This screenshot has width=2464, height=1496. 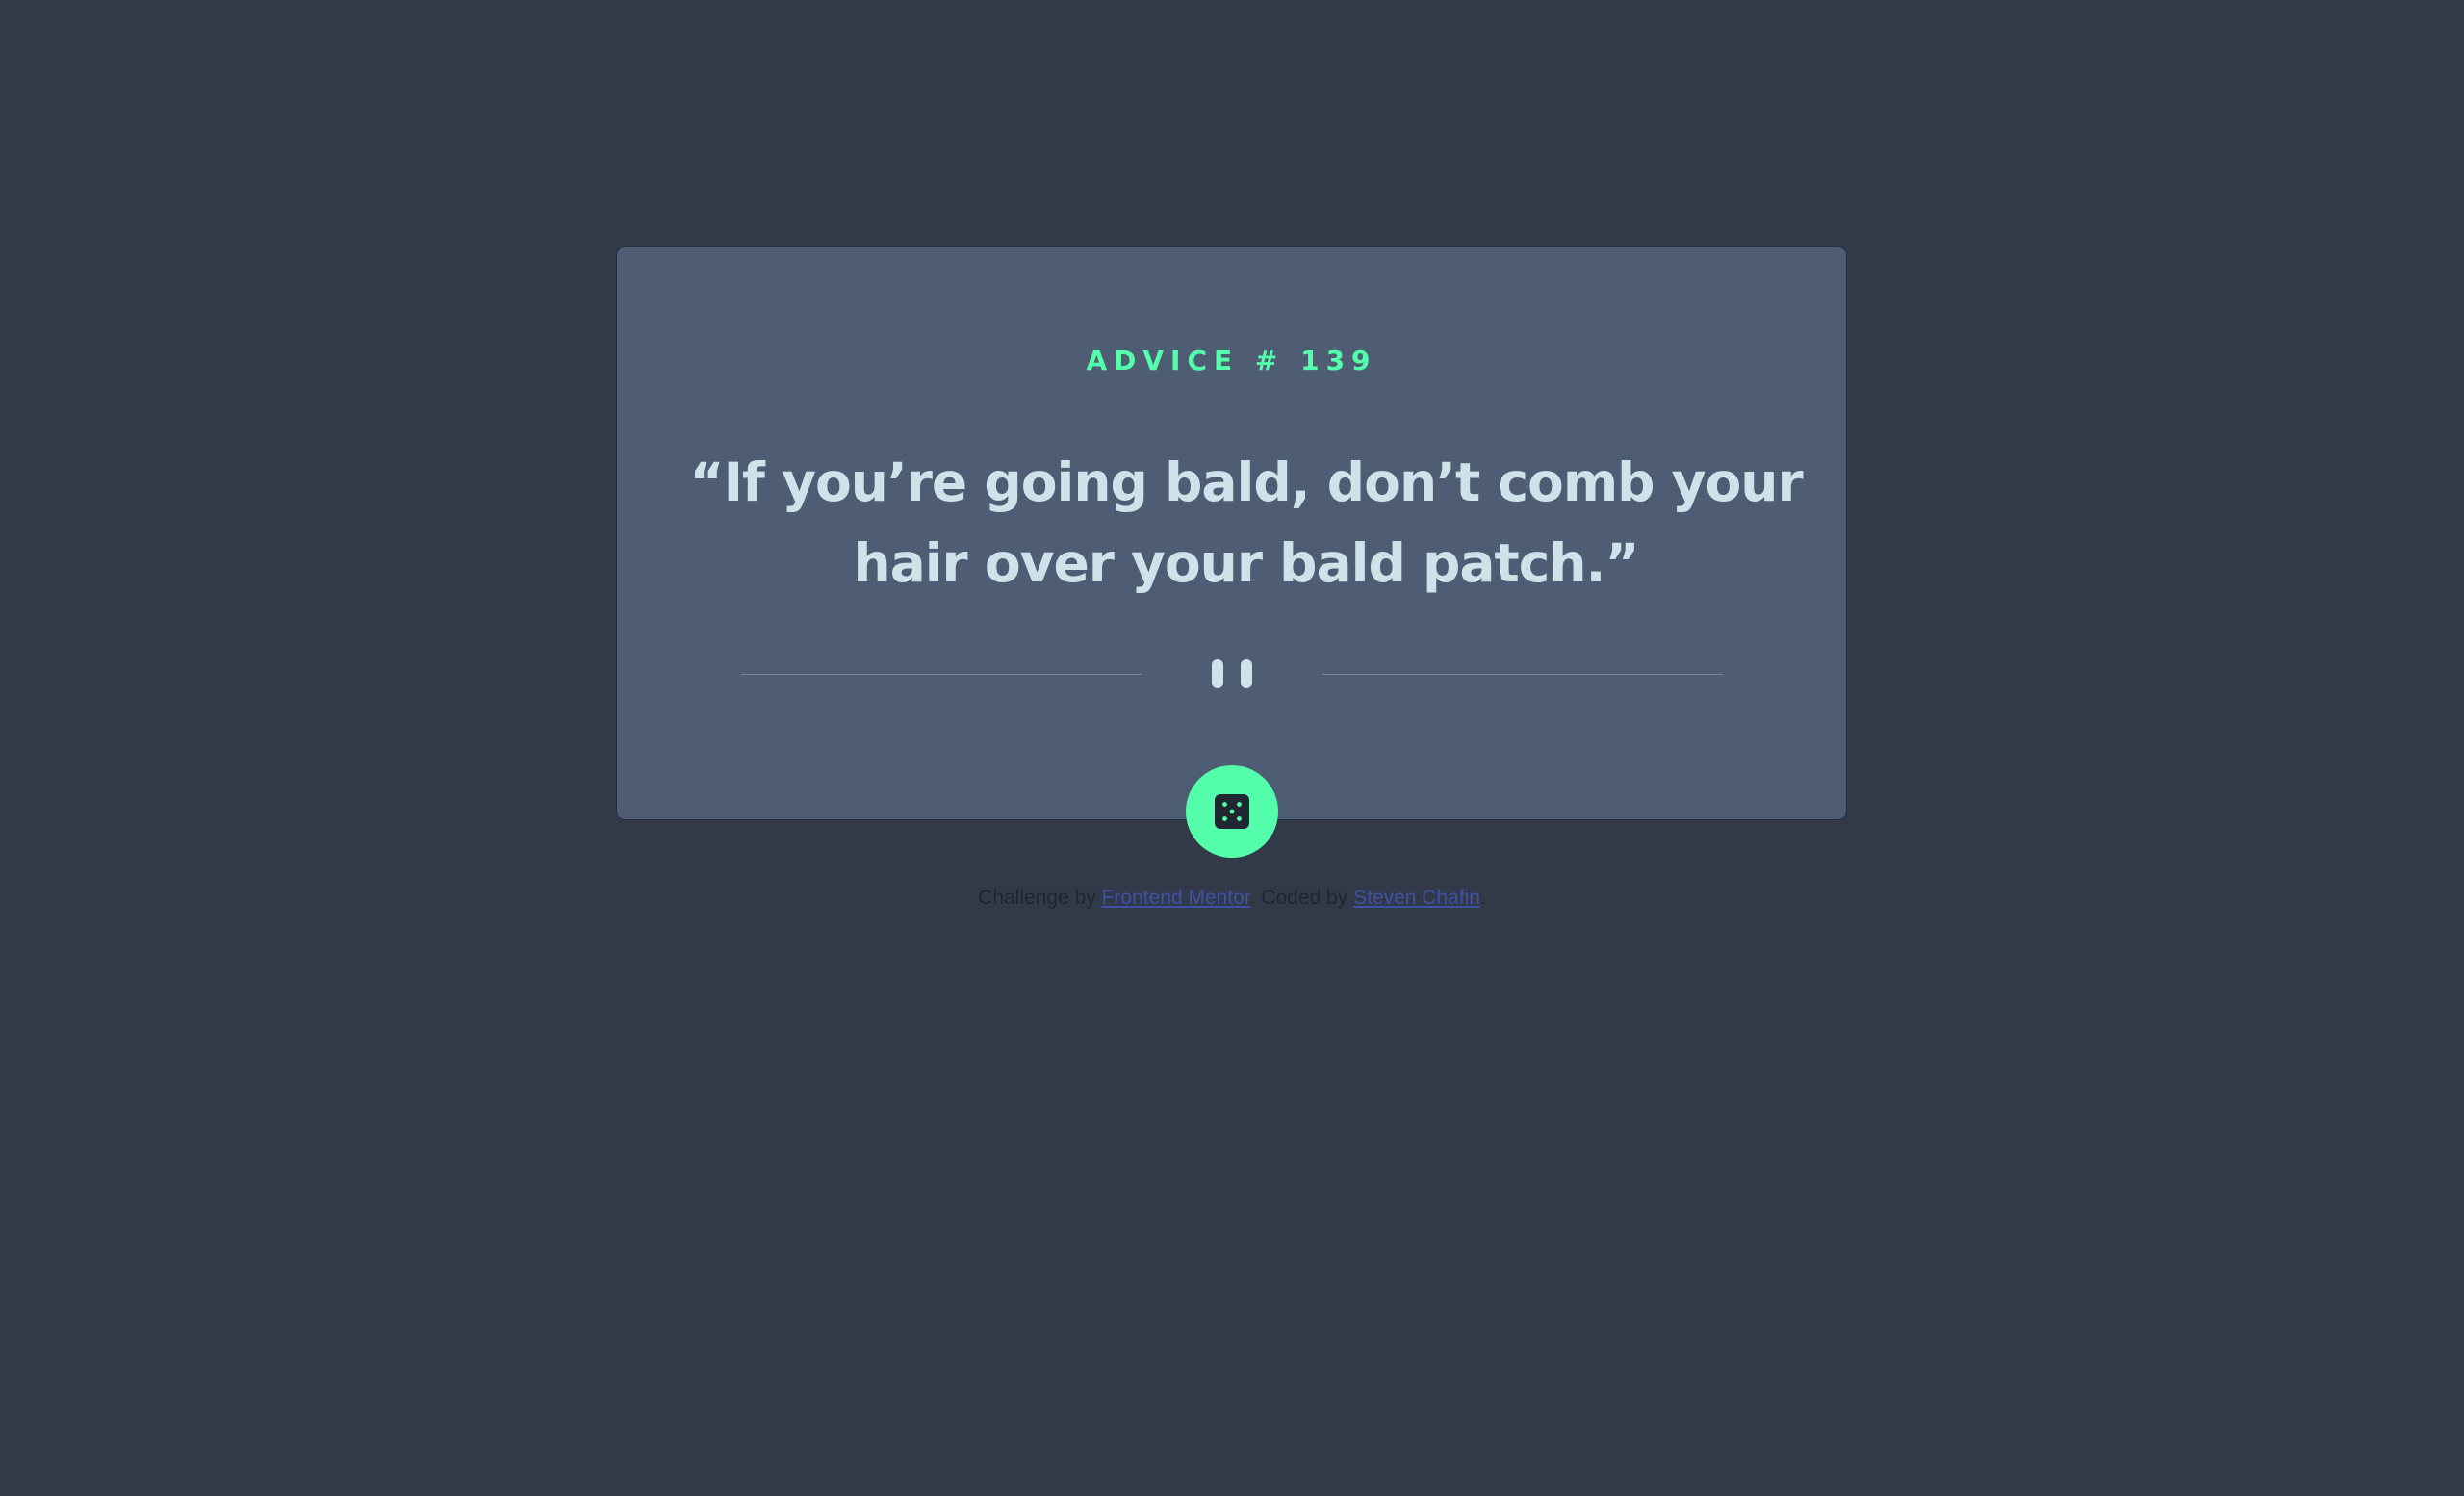 What do you see at coordinates (1301, 898) in the screenshot?
I see `attribution-middle: . Coded by` at bounding box center [1301, 898].